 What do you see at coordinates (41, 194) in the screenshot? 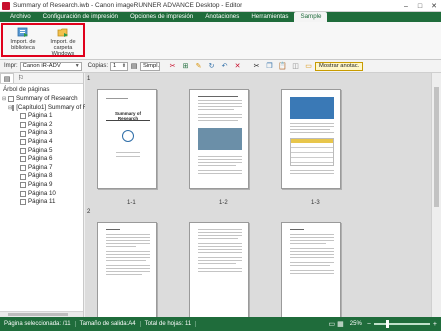
I see `tree-item: Página 10` at bounding box center [41, 194].